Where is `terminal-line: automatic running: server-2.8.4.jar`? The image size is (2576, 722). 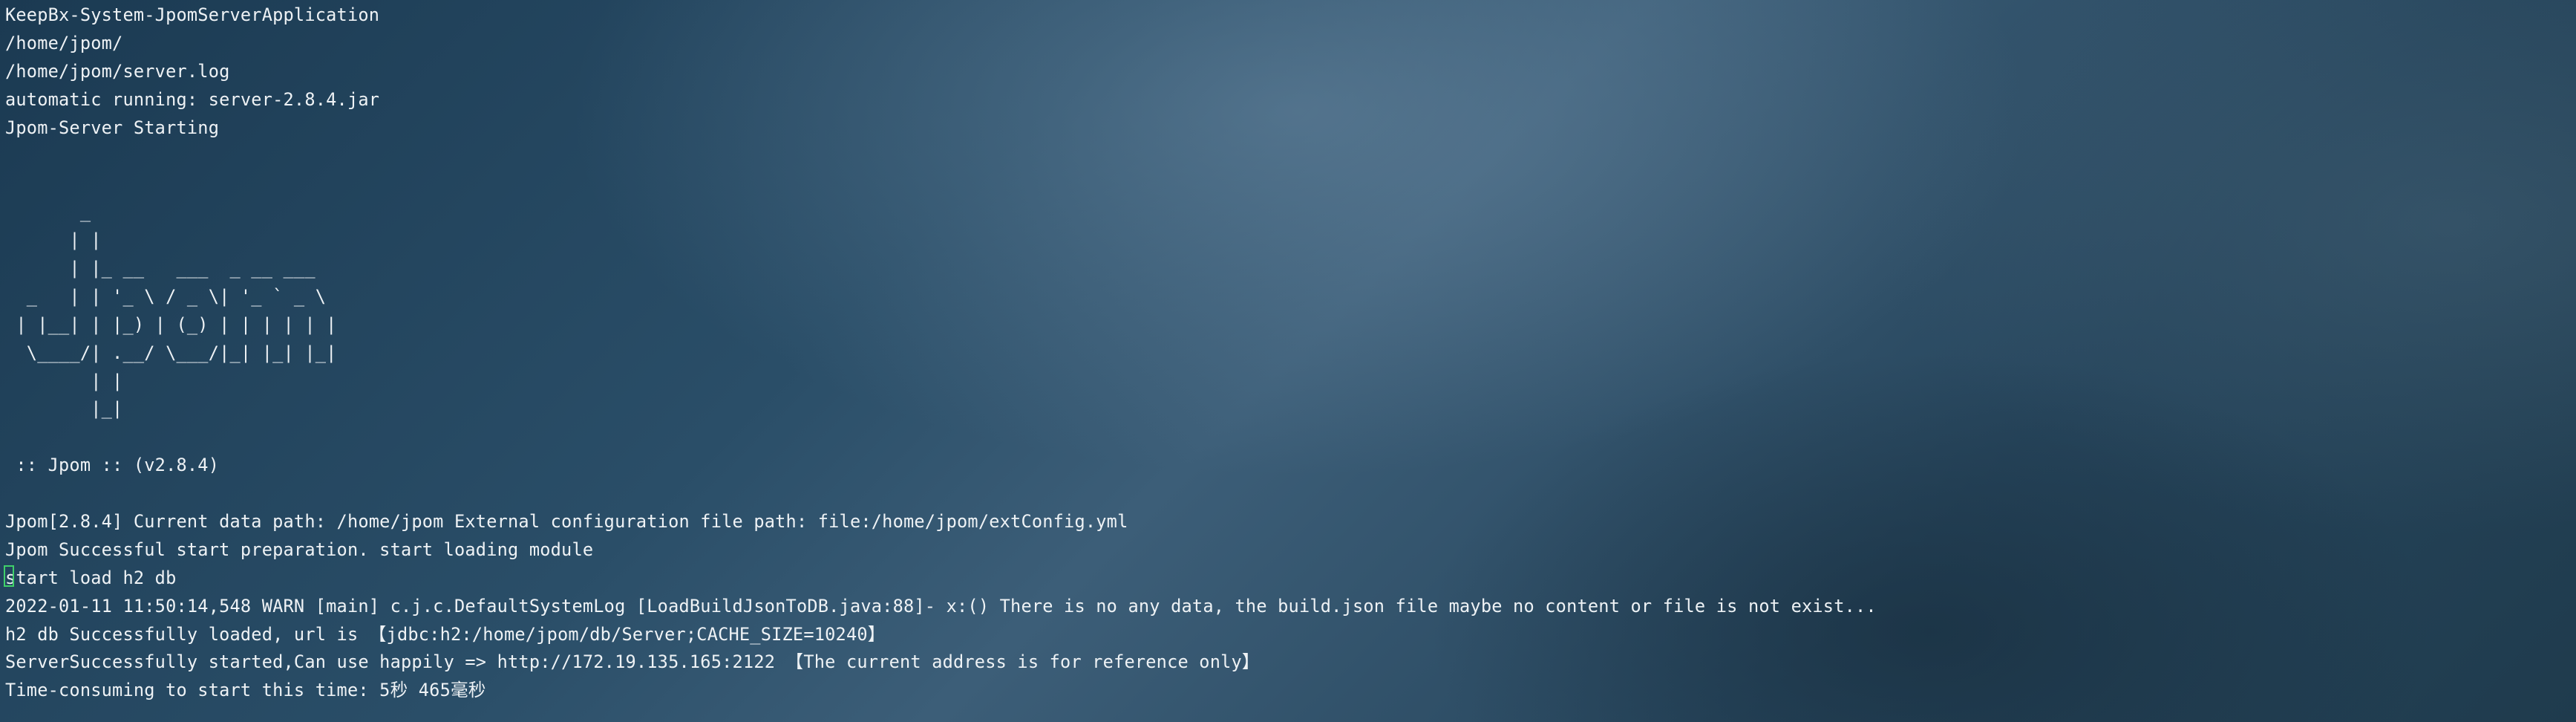 terminal-line: automatic running: server-2.8.4.jar is located at coordinates (192, 99).